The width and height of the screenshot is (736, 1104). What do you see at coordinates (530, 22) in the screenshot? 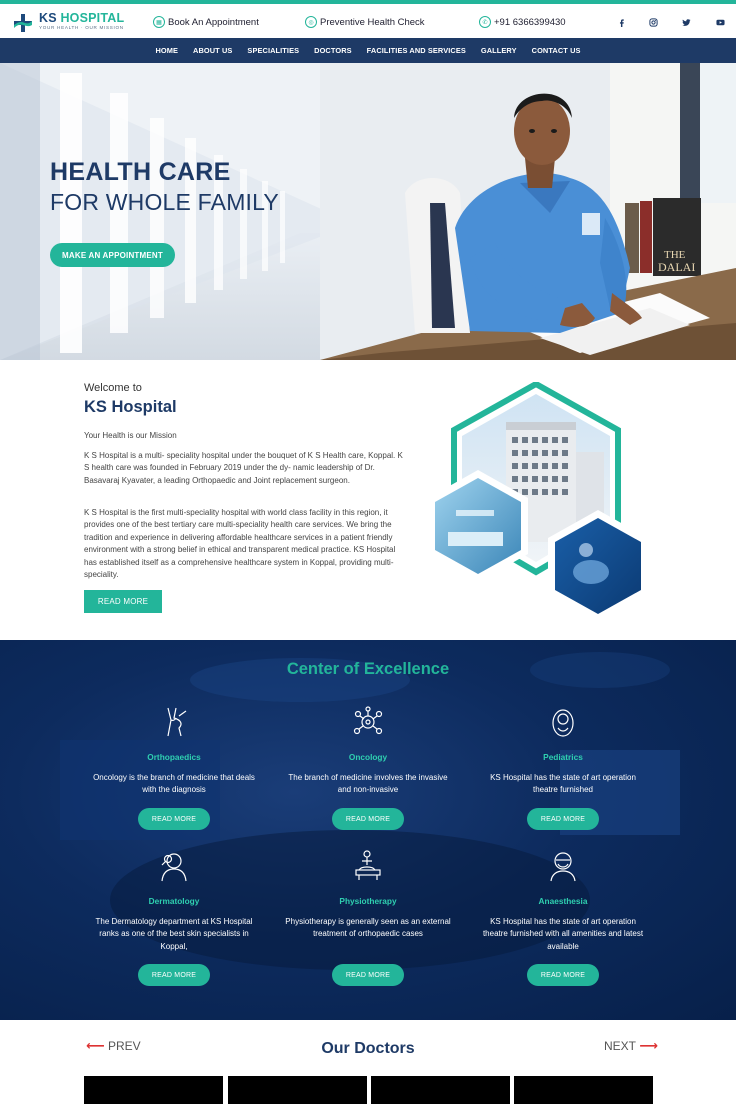
I see `phone-number: +91 6366399430` at bounding box center [530, 22].